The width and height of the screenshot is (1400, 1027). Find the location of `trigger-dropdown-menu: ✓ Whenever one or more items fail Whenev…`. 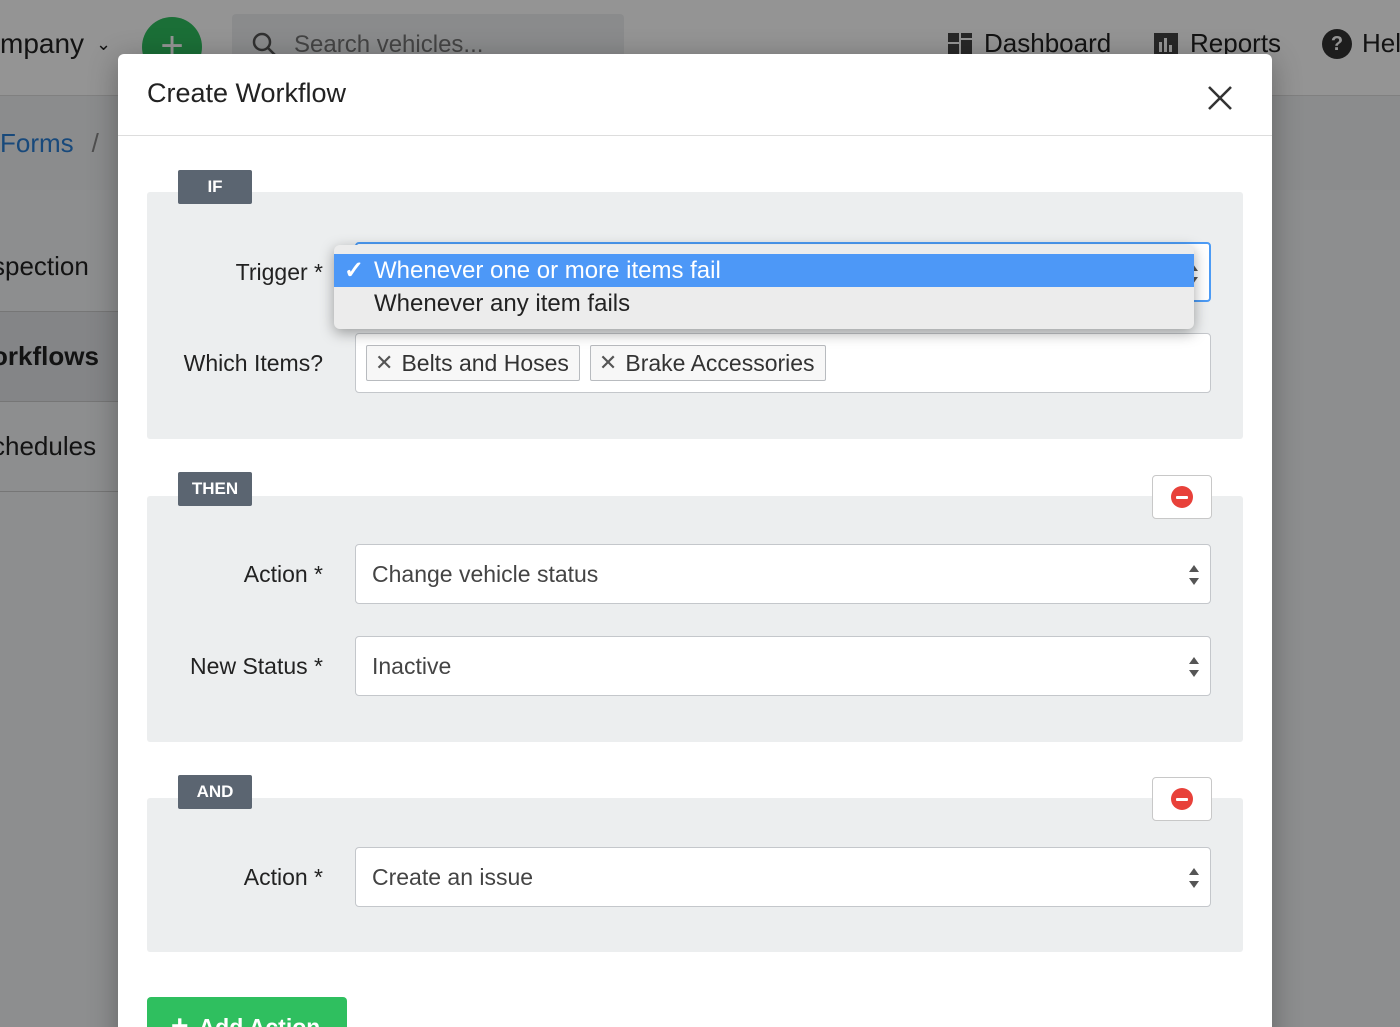

trigger-dropdown-menu: ✓ Whenever one or more items fail Whenev… is located at coordinates (764, 287).